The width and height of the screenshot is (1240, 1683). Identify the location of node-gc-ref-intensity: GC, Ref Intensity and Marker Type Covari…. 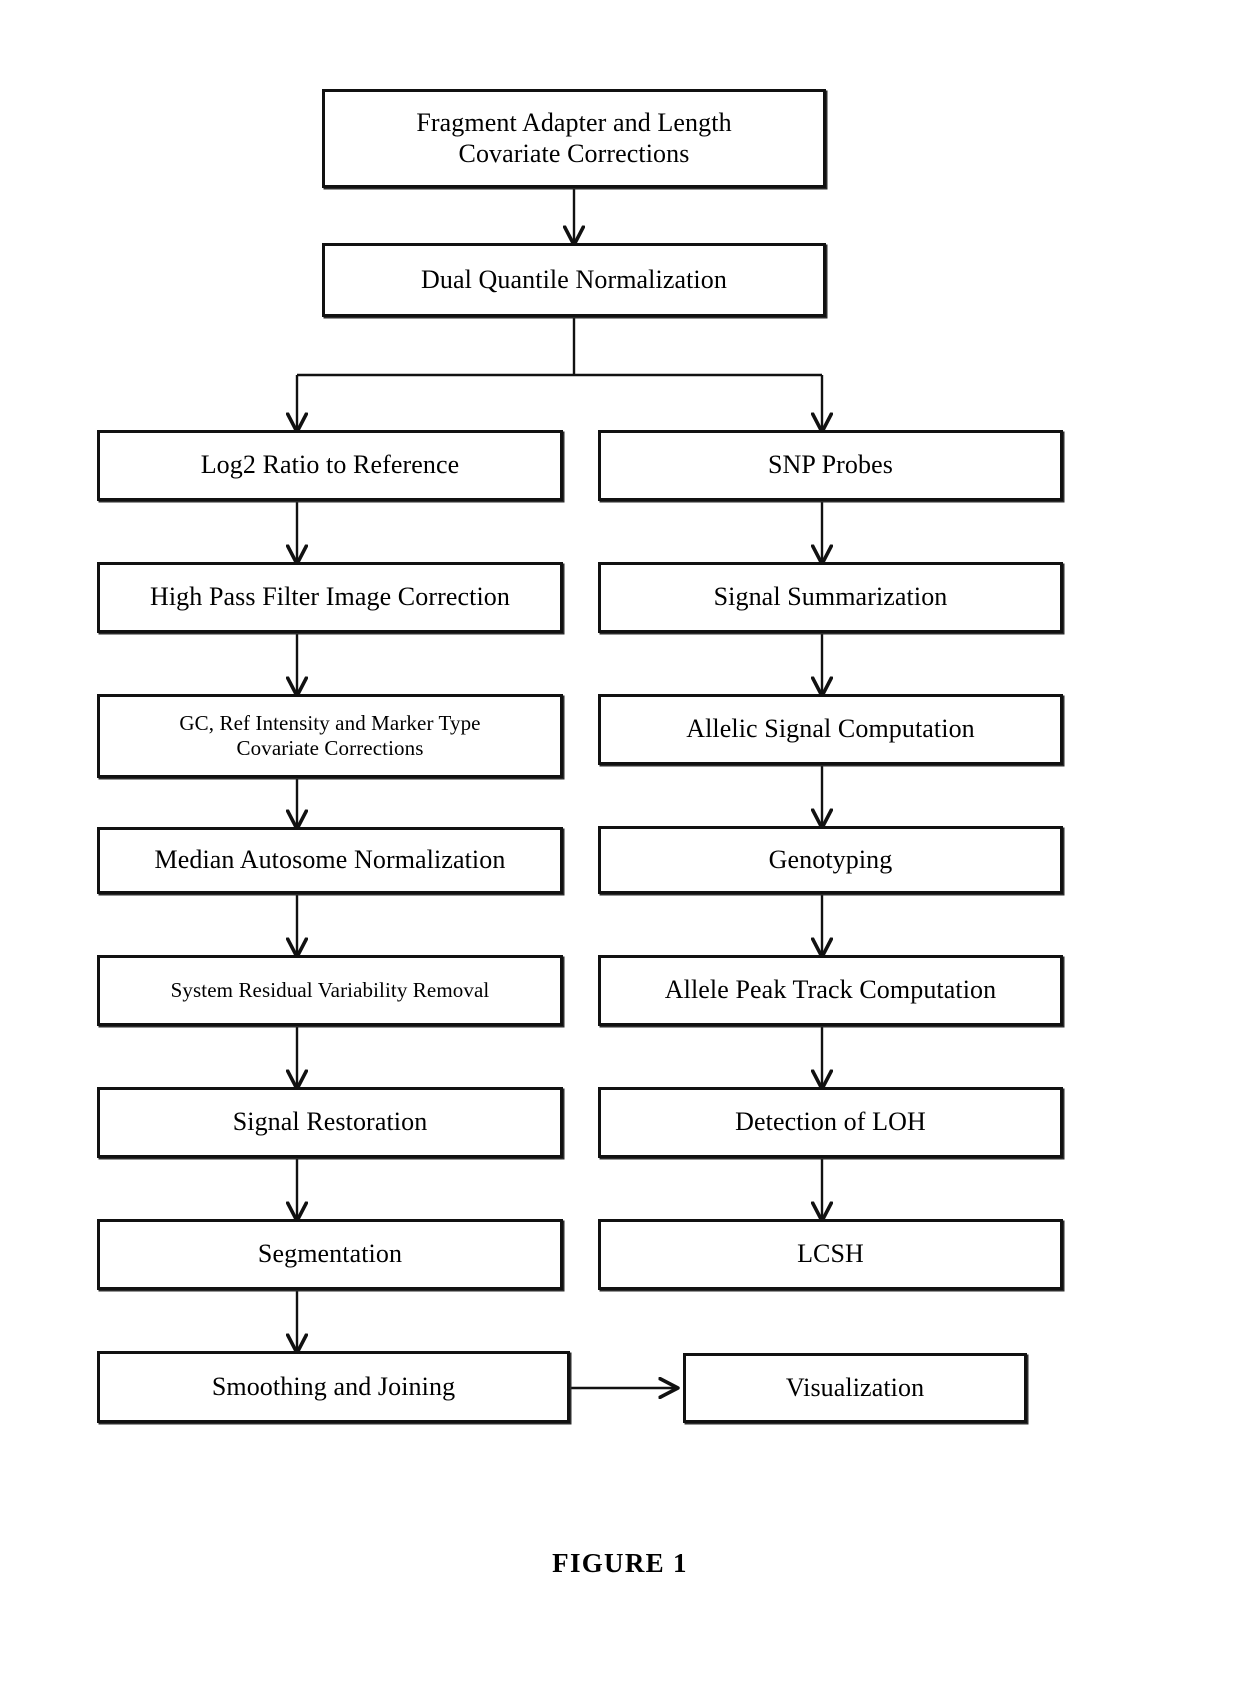
(330, 736).